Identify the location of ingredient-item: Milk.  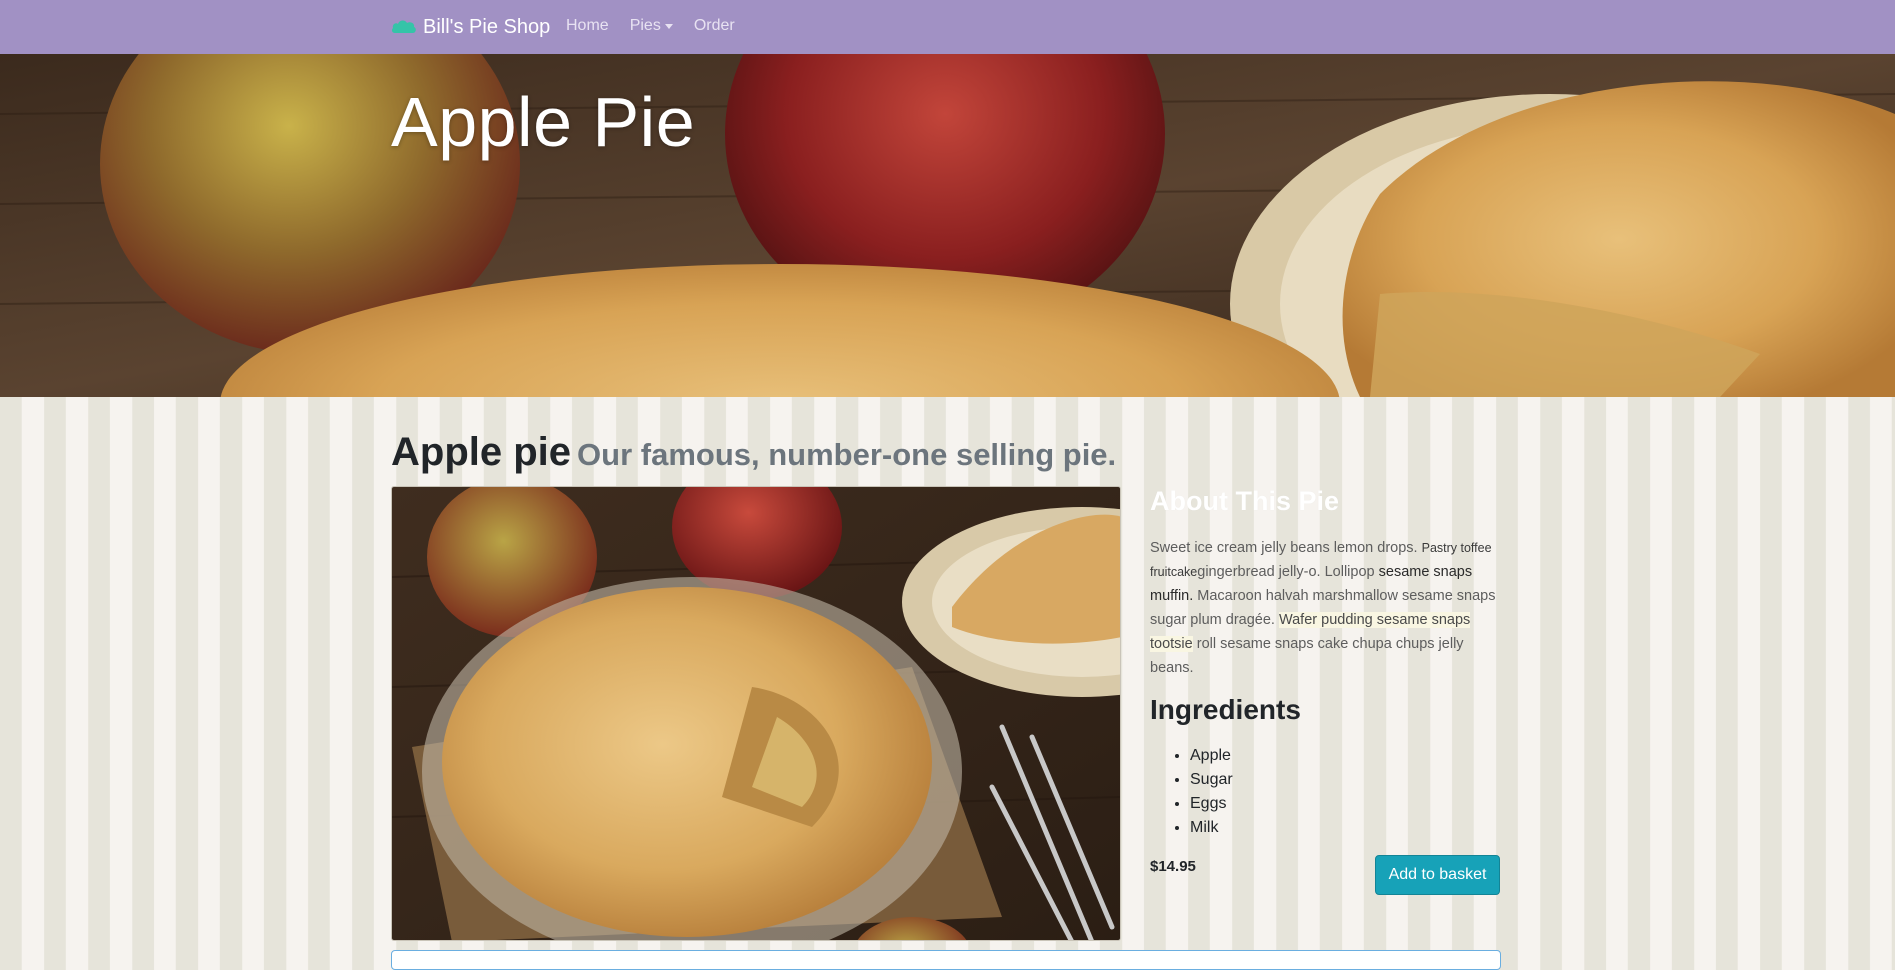
(1211, 828).